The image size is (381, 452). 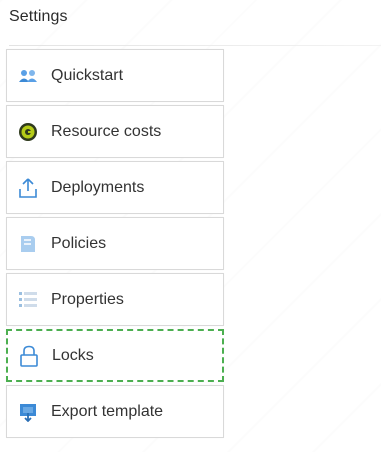 I want to click on title-divider, so click(x=195, y=45).